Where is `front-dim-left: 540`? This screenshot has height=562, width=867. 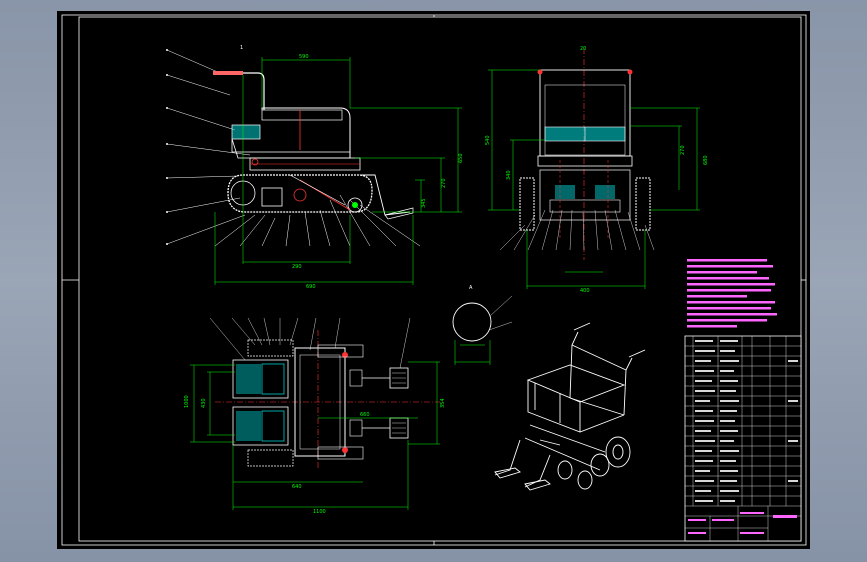 front-dim-left: 540 is located at coordinates (488, 140).